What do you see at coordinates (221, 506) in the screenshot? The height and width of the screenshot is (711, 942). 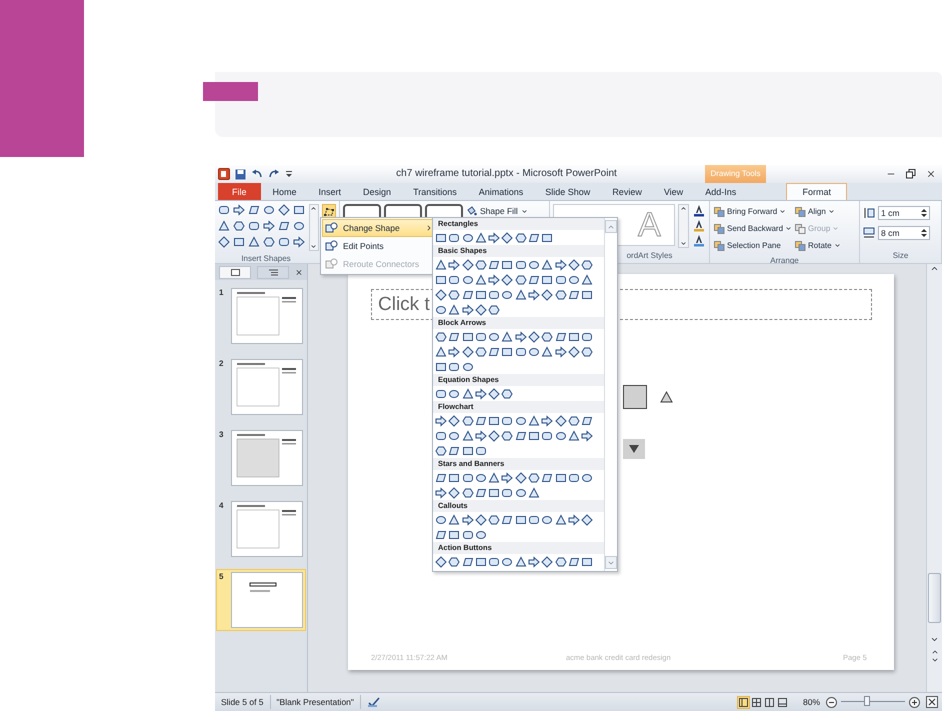 I see `slide-number: 4` at bounding box center [221, 506].